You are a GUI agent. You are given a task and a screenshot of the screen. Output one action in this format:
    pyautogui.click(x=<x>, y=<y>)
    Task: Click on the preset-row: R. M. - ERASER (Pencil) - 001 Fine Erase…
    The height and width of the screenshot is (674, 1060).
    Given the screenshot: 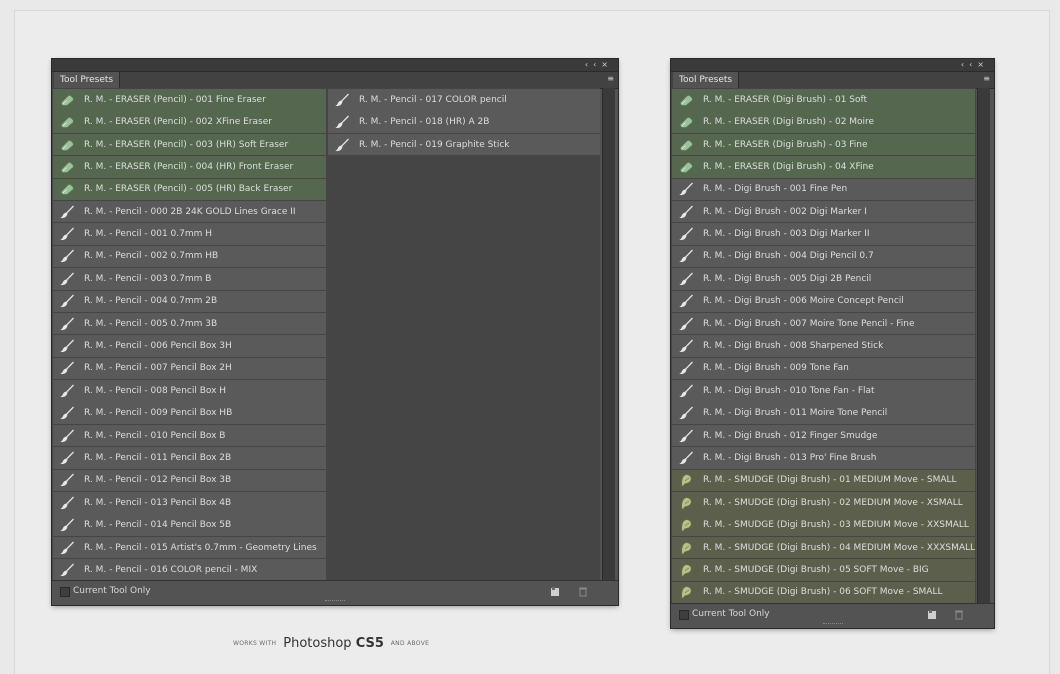 What is the action you would take?
    pyautogui.click(x=189, y=100)
    